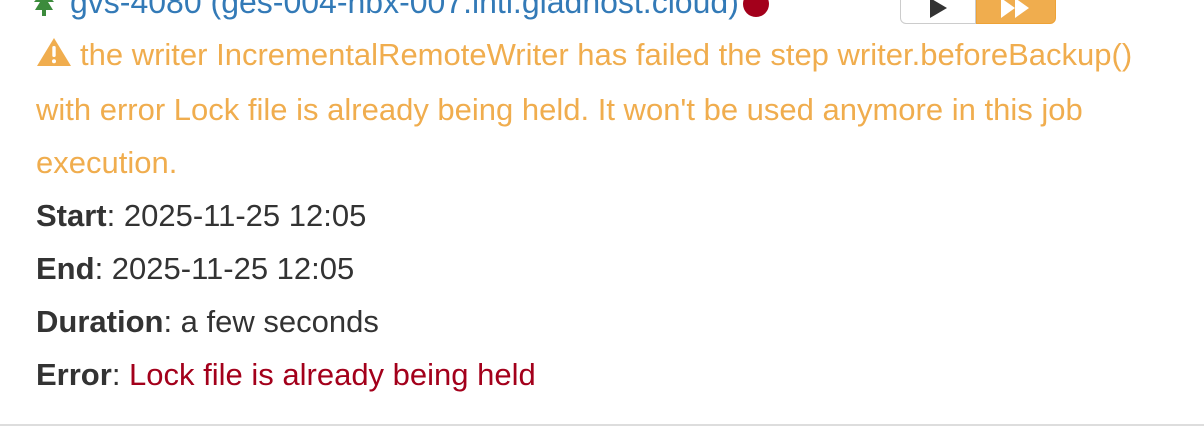 The width and height of the screenshot is (1204, 444). I want to click on end-value: 2025-11-25 12:05, so click(233, 268).